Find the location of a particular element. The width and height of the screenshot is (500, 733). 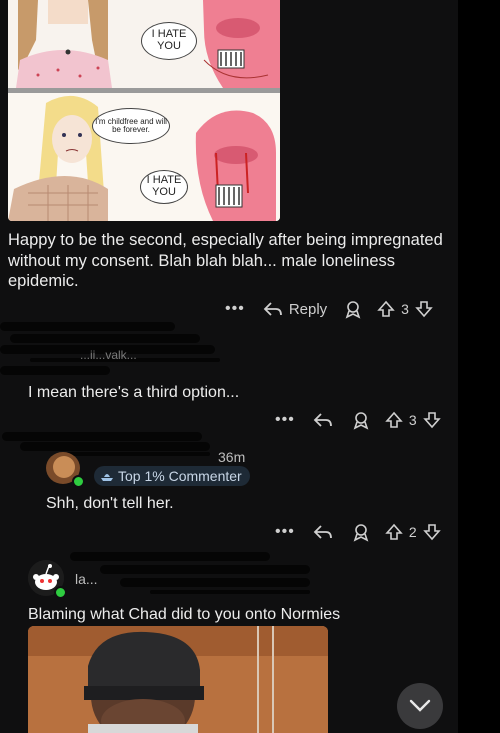

chevron-down-icon is located at coordinates (420, 705).